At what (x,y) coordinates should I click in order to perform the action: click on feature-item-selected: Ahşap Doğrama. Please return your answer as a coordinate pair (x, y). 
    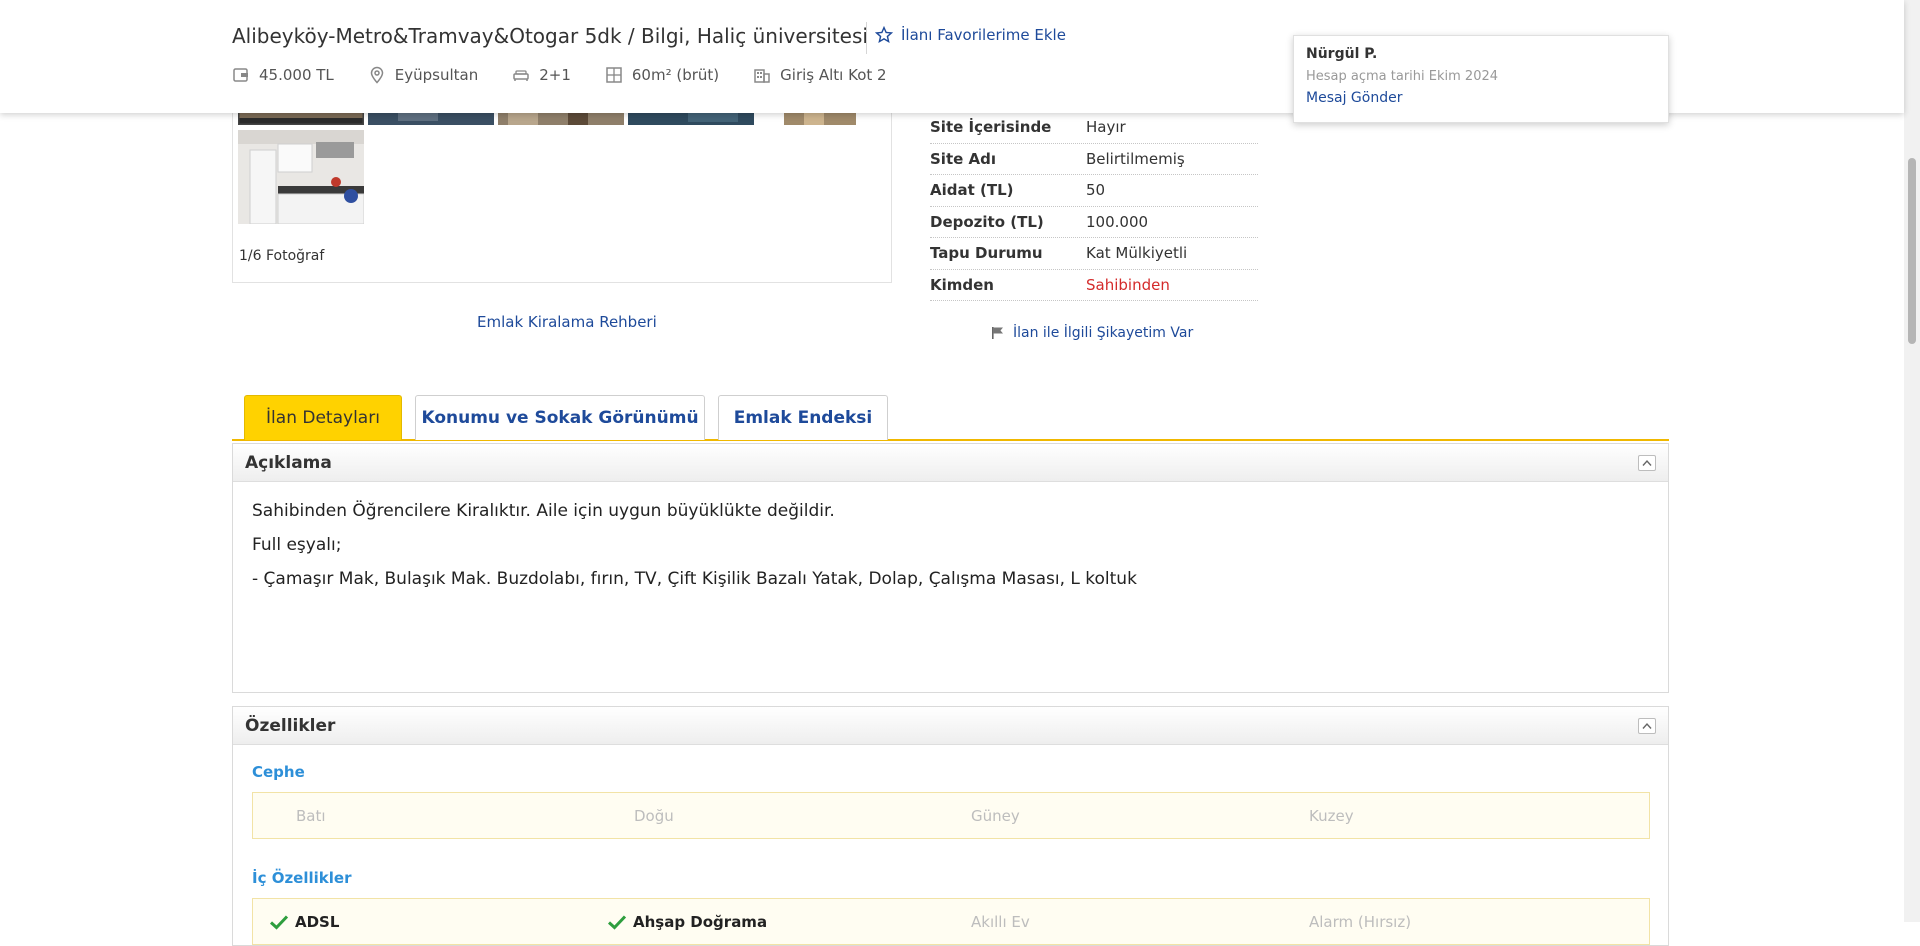
    Looking at the image, I should click on (687, 922).